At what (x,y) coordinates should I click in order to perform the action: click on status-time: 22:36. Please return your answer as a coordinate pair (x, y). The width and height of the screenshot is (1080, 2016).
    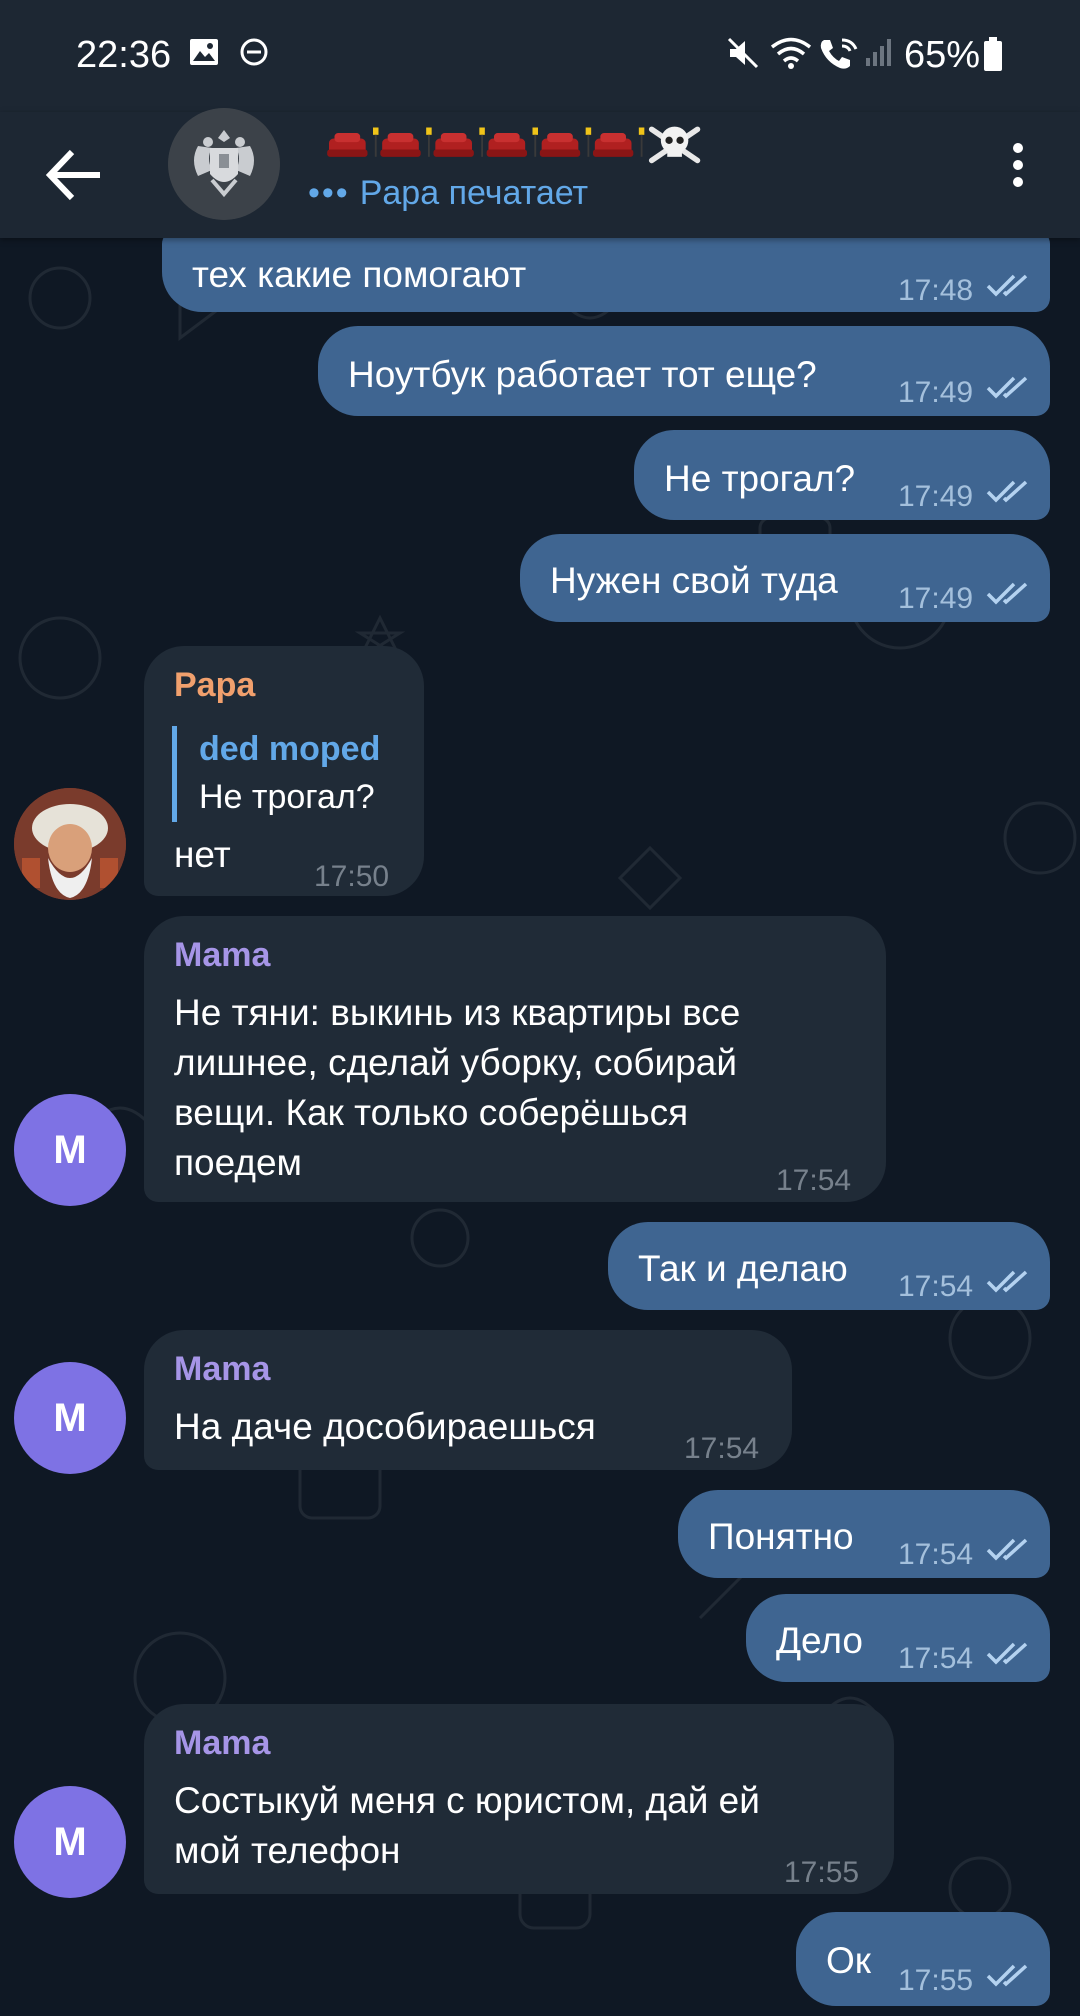
    Looking at the image, I should click on (124, 55).